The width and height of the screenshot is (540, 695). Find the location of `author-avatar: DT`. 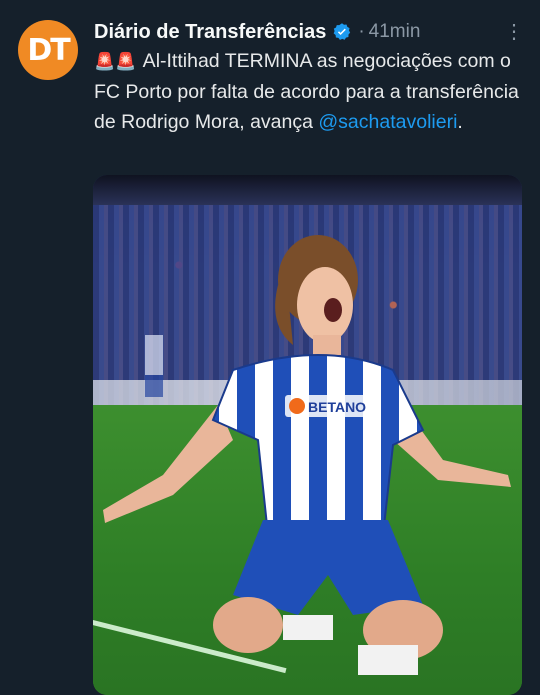

author-avatar: DT is located at coordinates (48, 50).